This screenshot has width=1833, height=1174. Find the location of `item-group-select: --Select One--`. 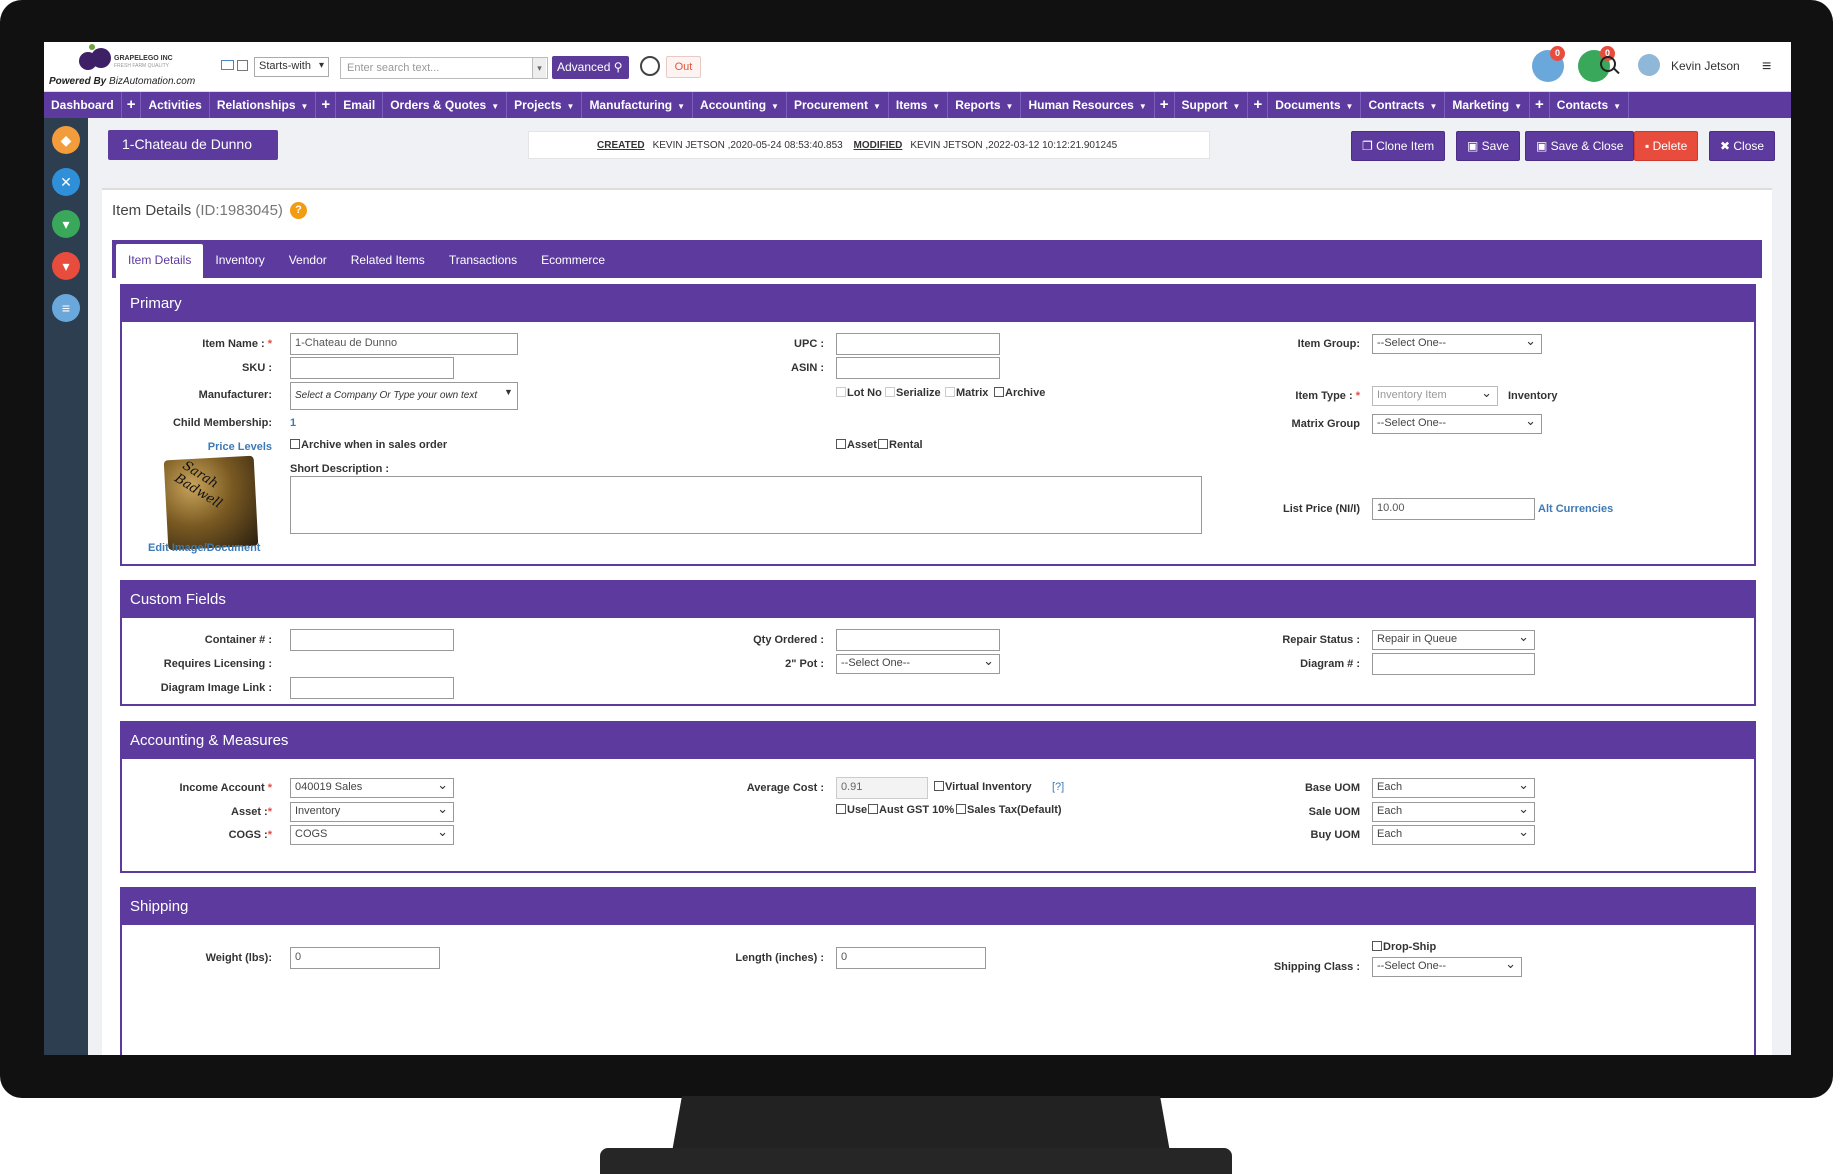

item-group-select: --Select One-- is located at coordinates (1457, 344).